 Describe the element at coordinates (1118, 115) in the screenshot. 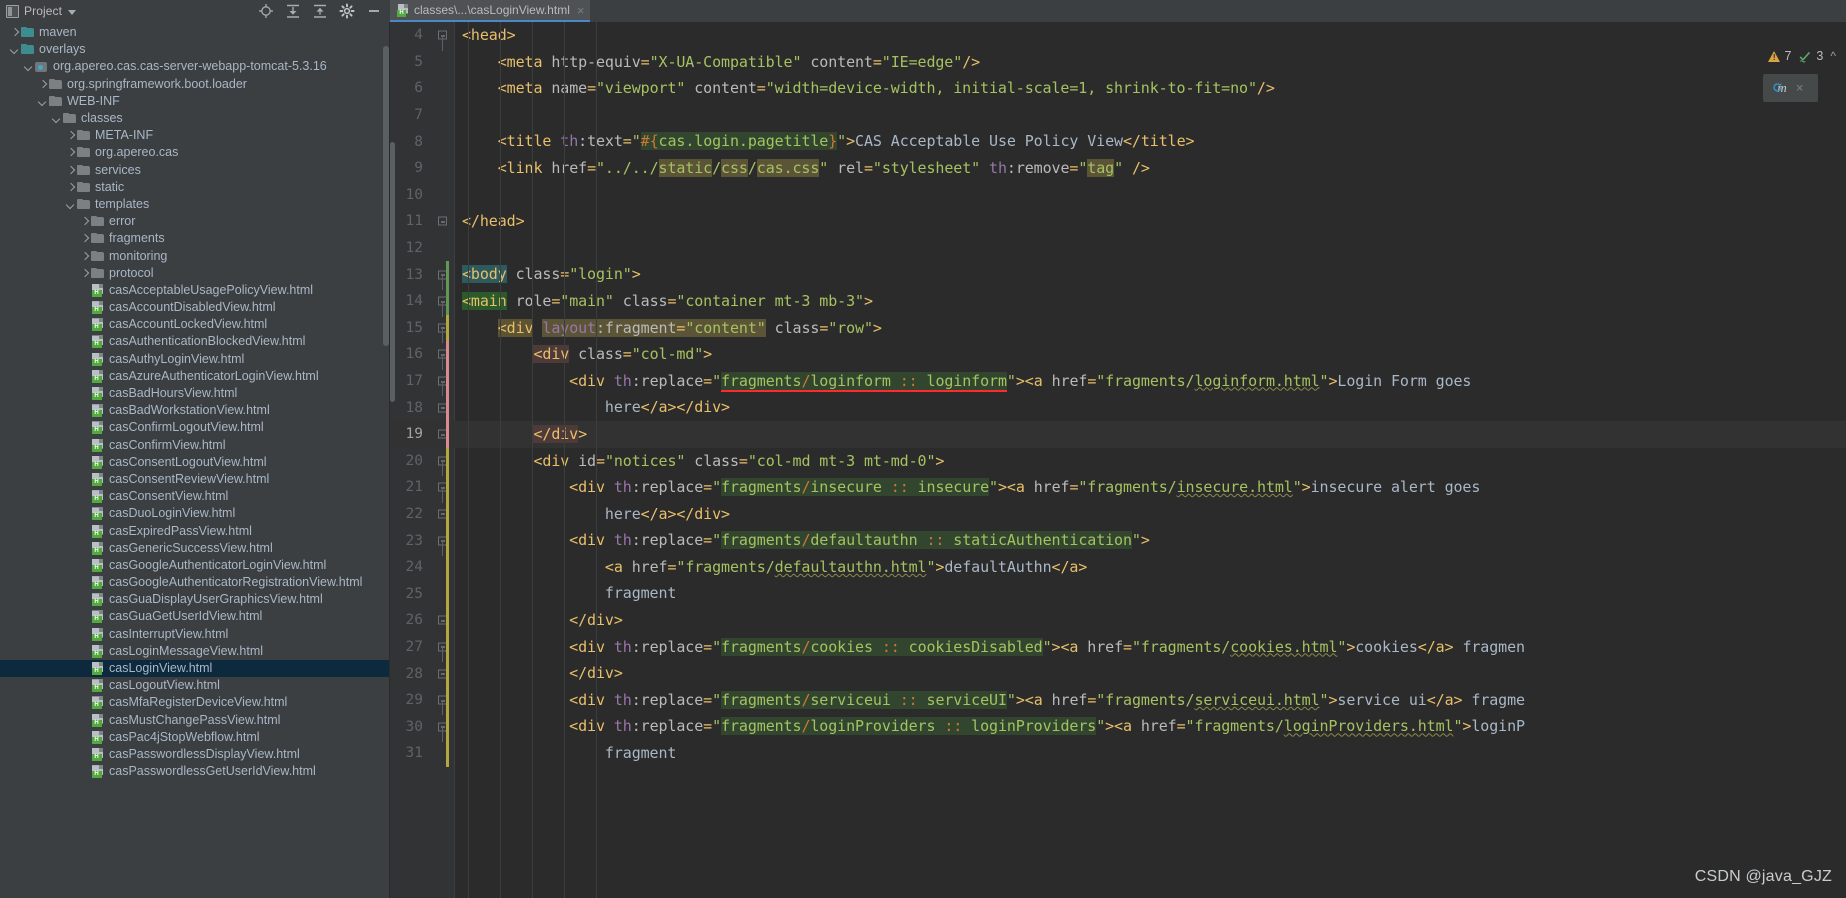

I see `editor-line: 7` at that location.